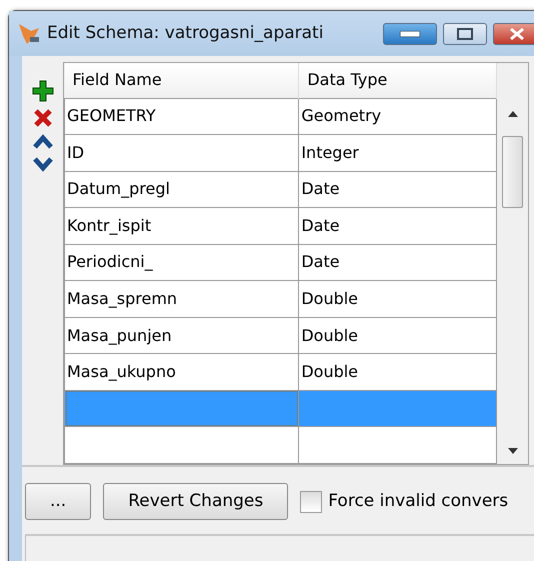 This screenshot has width=534, height=561. What do you see at coordinates (512, 172) in the screenshot?
I see `scroll-thumb` at bounding box center [512, 172].